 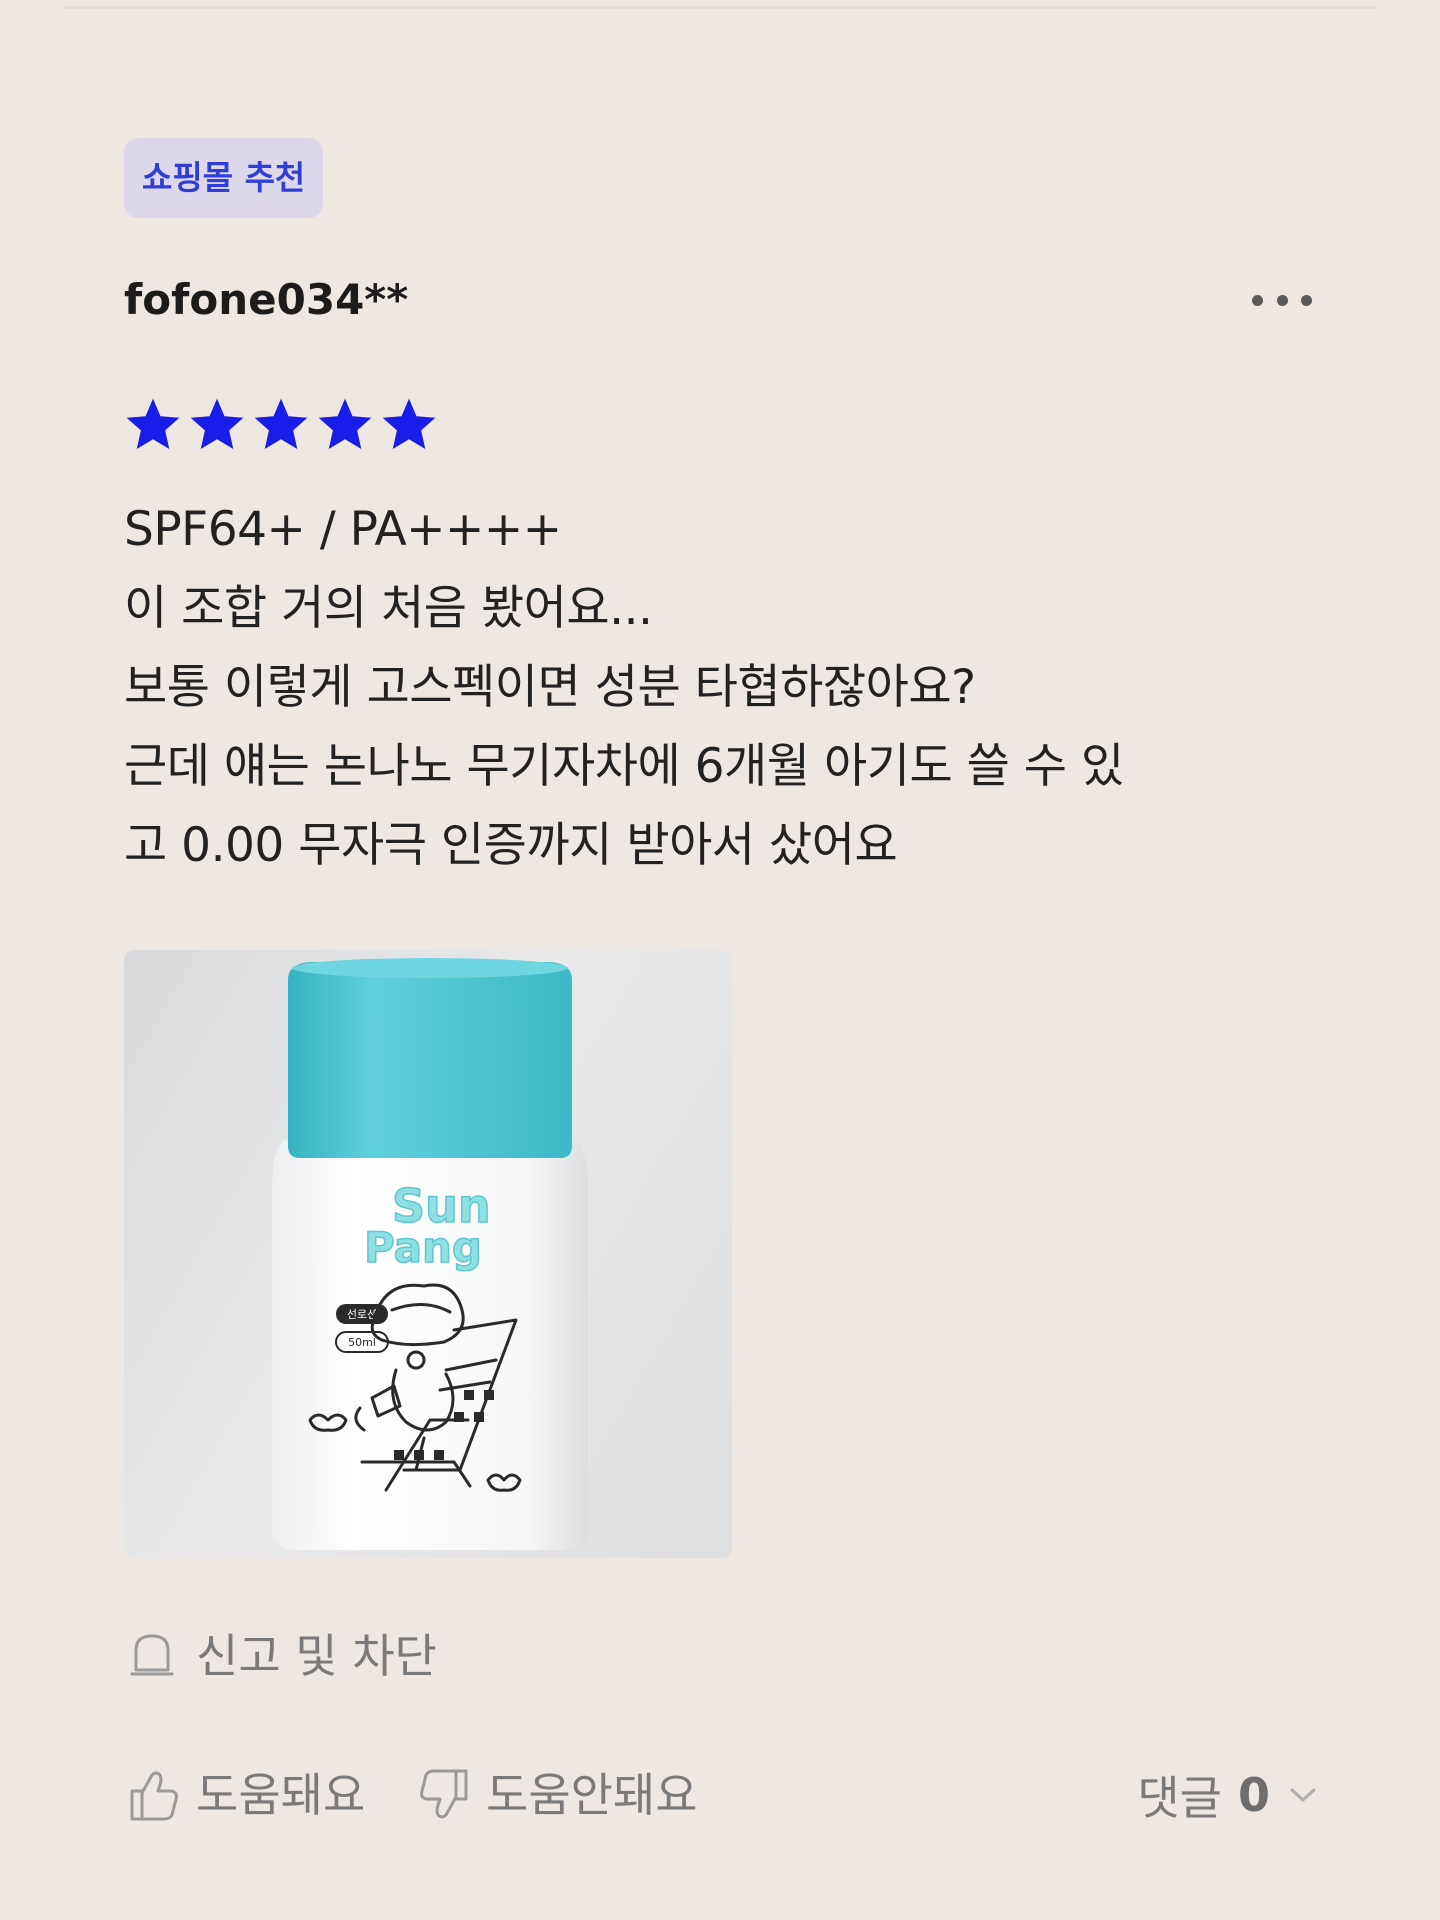 What do you see at coordinates (423, 1247) in the screenshot?
I see `brand-logo-line2: Pang` at bounding box center [423, 1247].